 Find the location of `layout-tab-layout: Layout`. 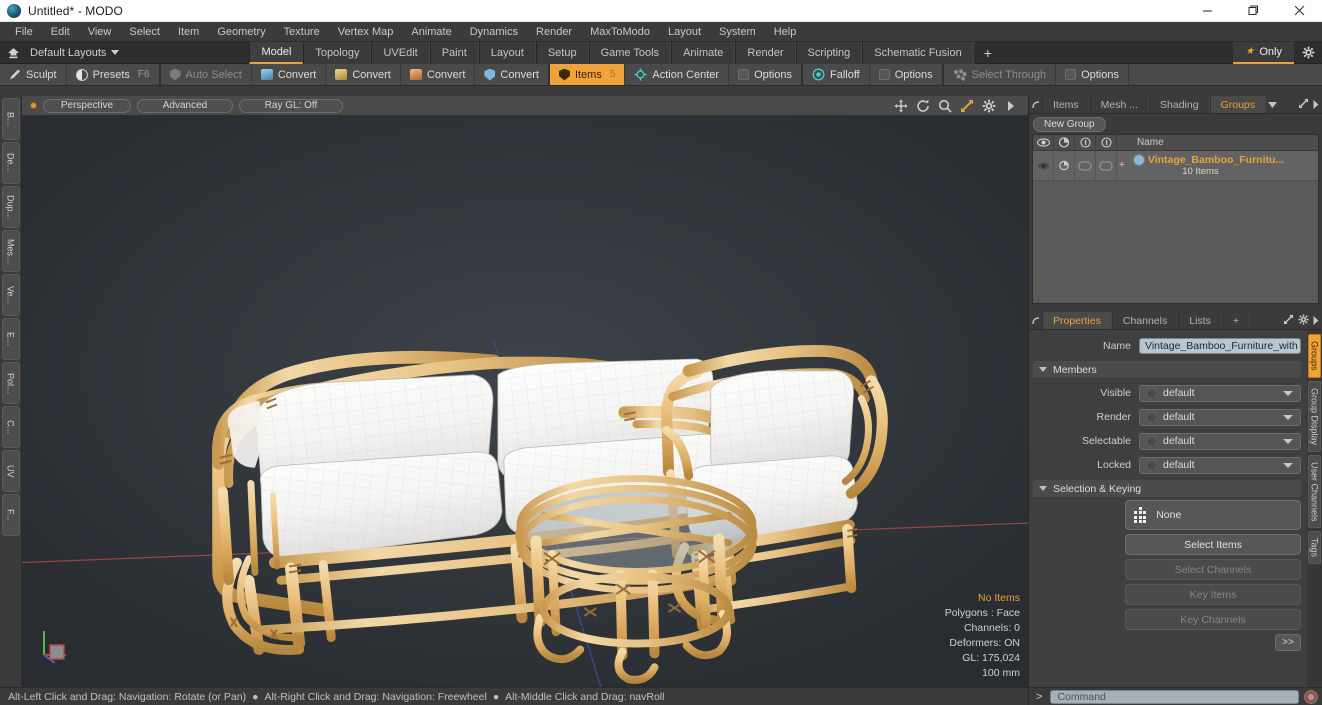

layout-tab-layout: Layout is located at coordinates (507, 52).